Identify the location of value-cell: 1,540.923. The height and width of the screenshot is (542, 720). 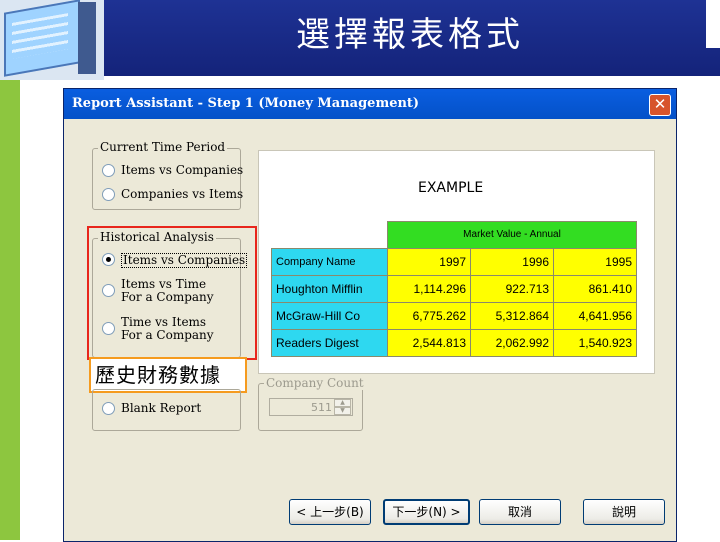
(595, 342).